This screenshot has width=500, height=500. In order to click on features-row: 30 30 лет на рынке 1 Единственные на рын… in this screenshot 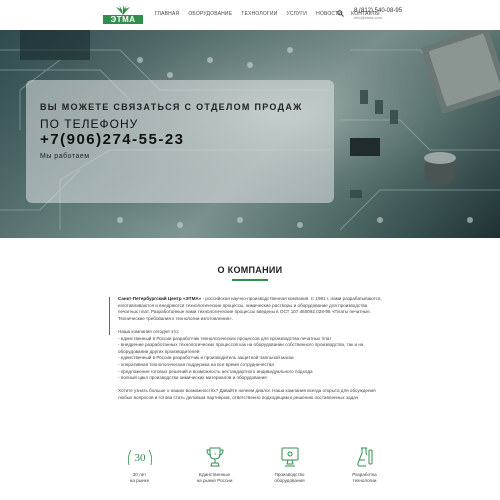, I will do `click(250, 472)`.